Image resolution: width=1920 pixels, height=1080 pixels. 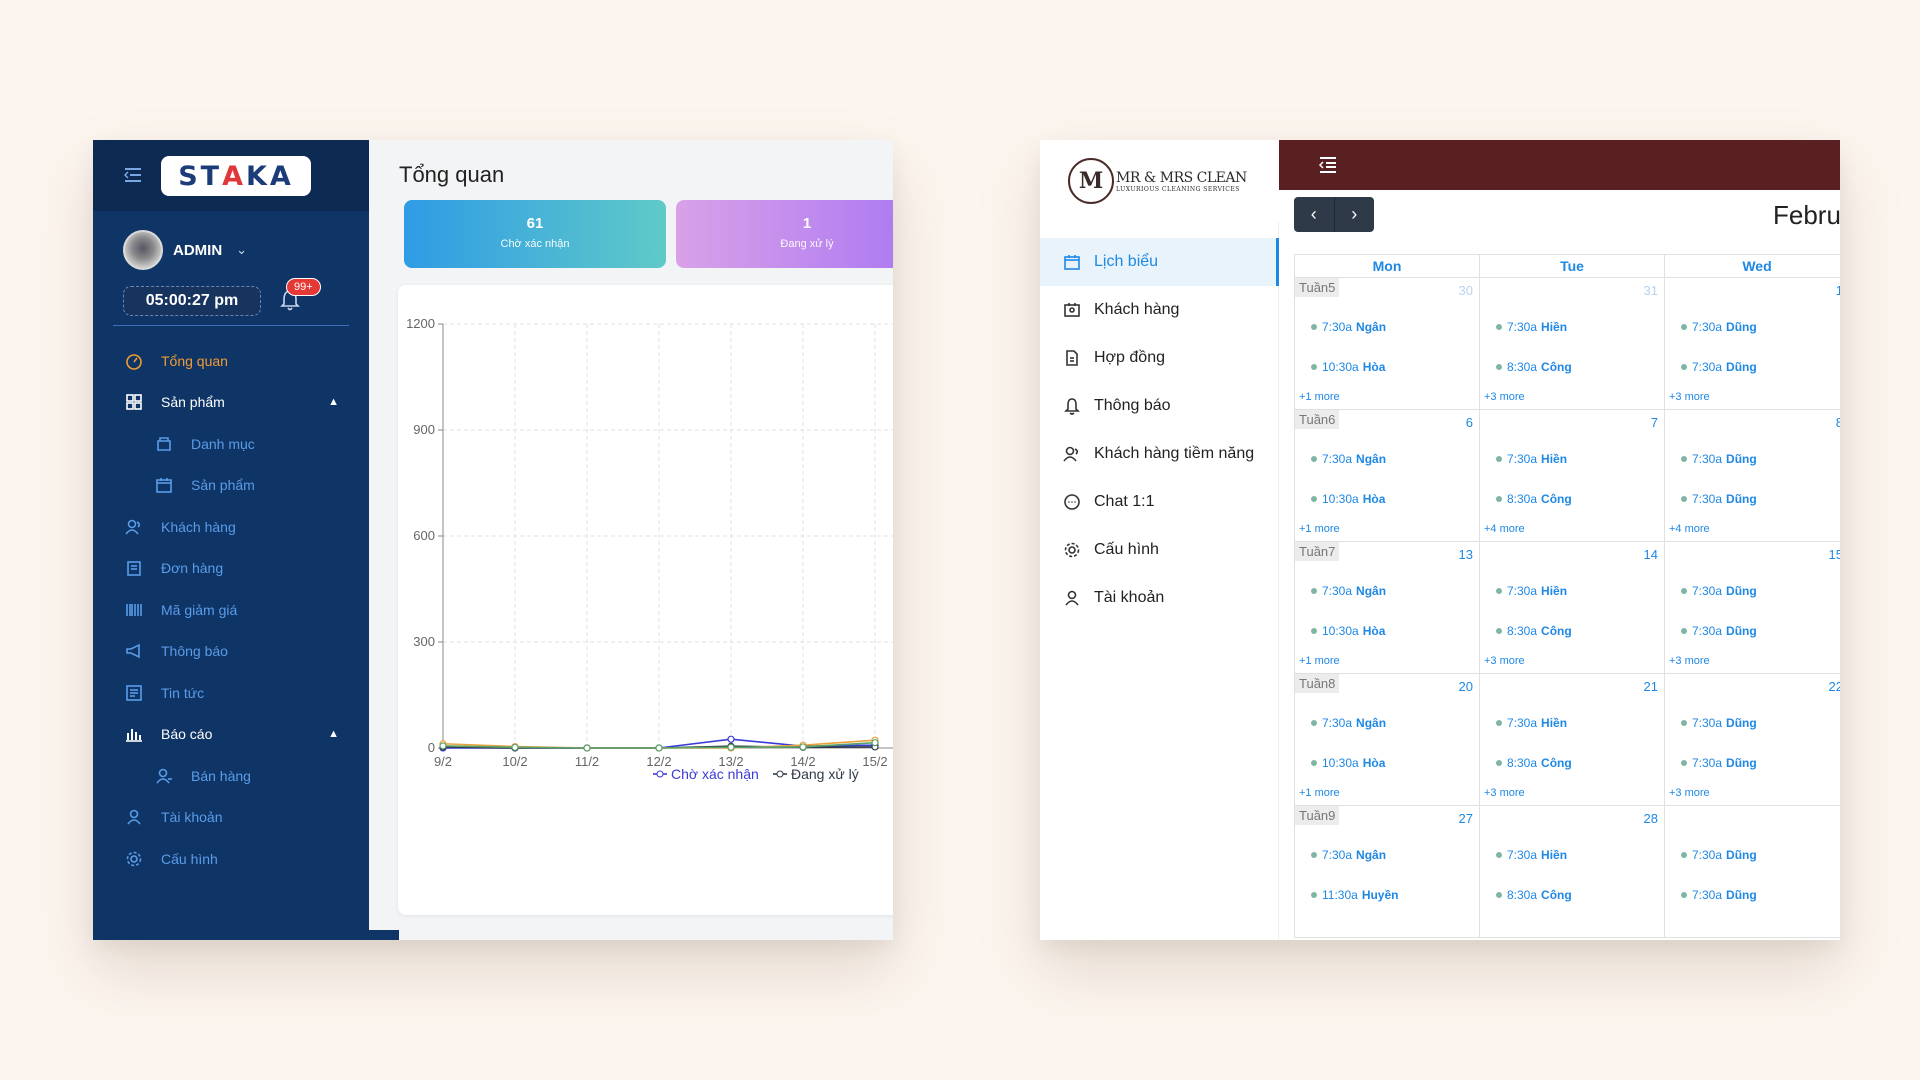 What do you see at coordinates (1129, 357) in the screenshot?
I see `sidebar-item-label: Hợp đồng` at bounding box center [1129, 357].